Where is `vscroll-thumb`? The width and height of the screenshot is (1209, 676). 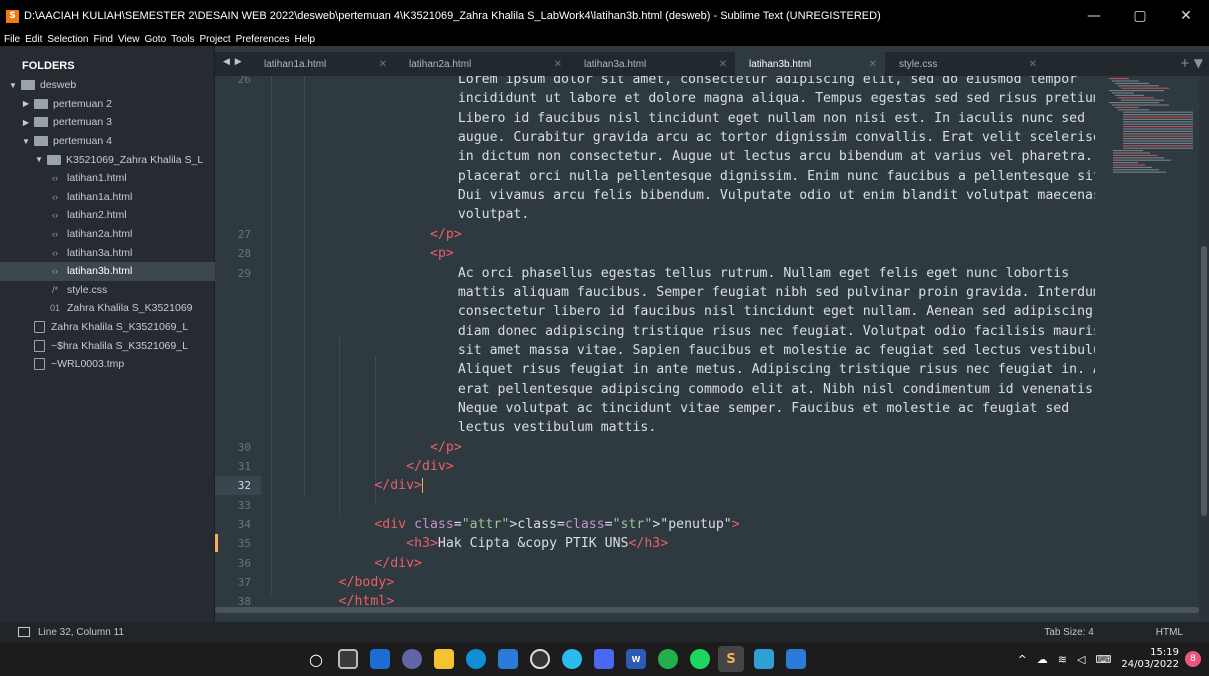 vscroll-thumb is located at coordinates (1204, 381).